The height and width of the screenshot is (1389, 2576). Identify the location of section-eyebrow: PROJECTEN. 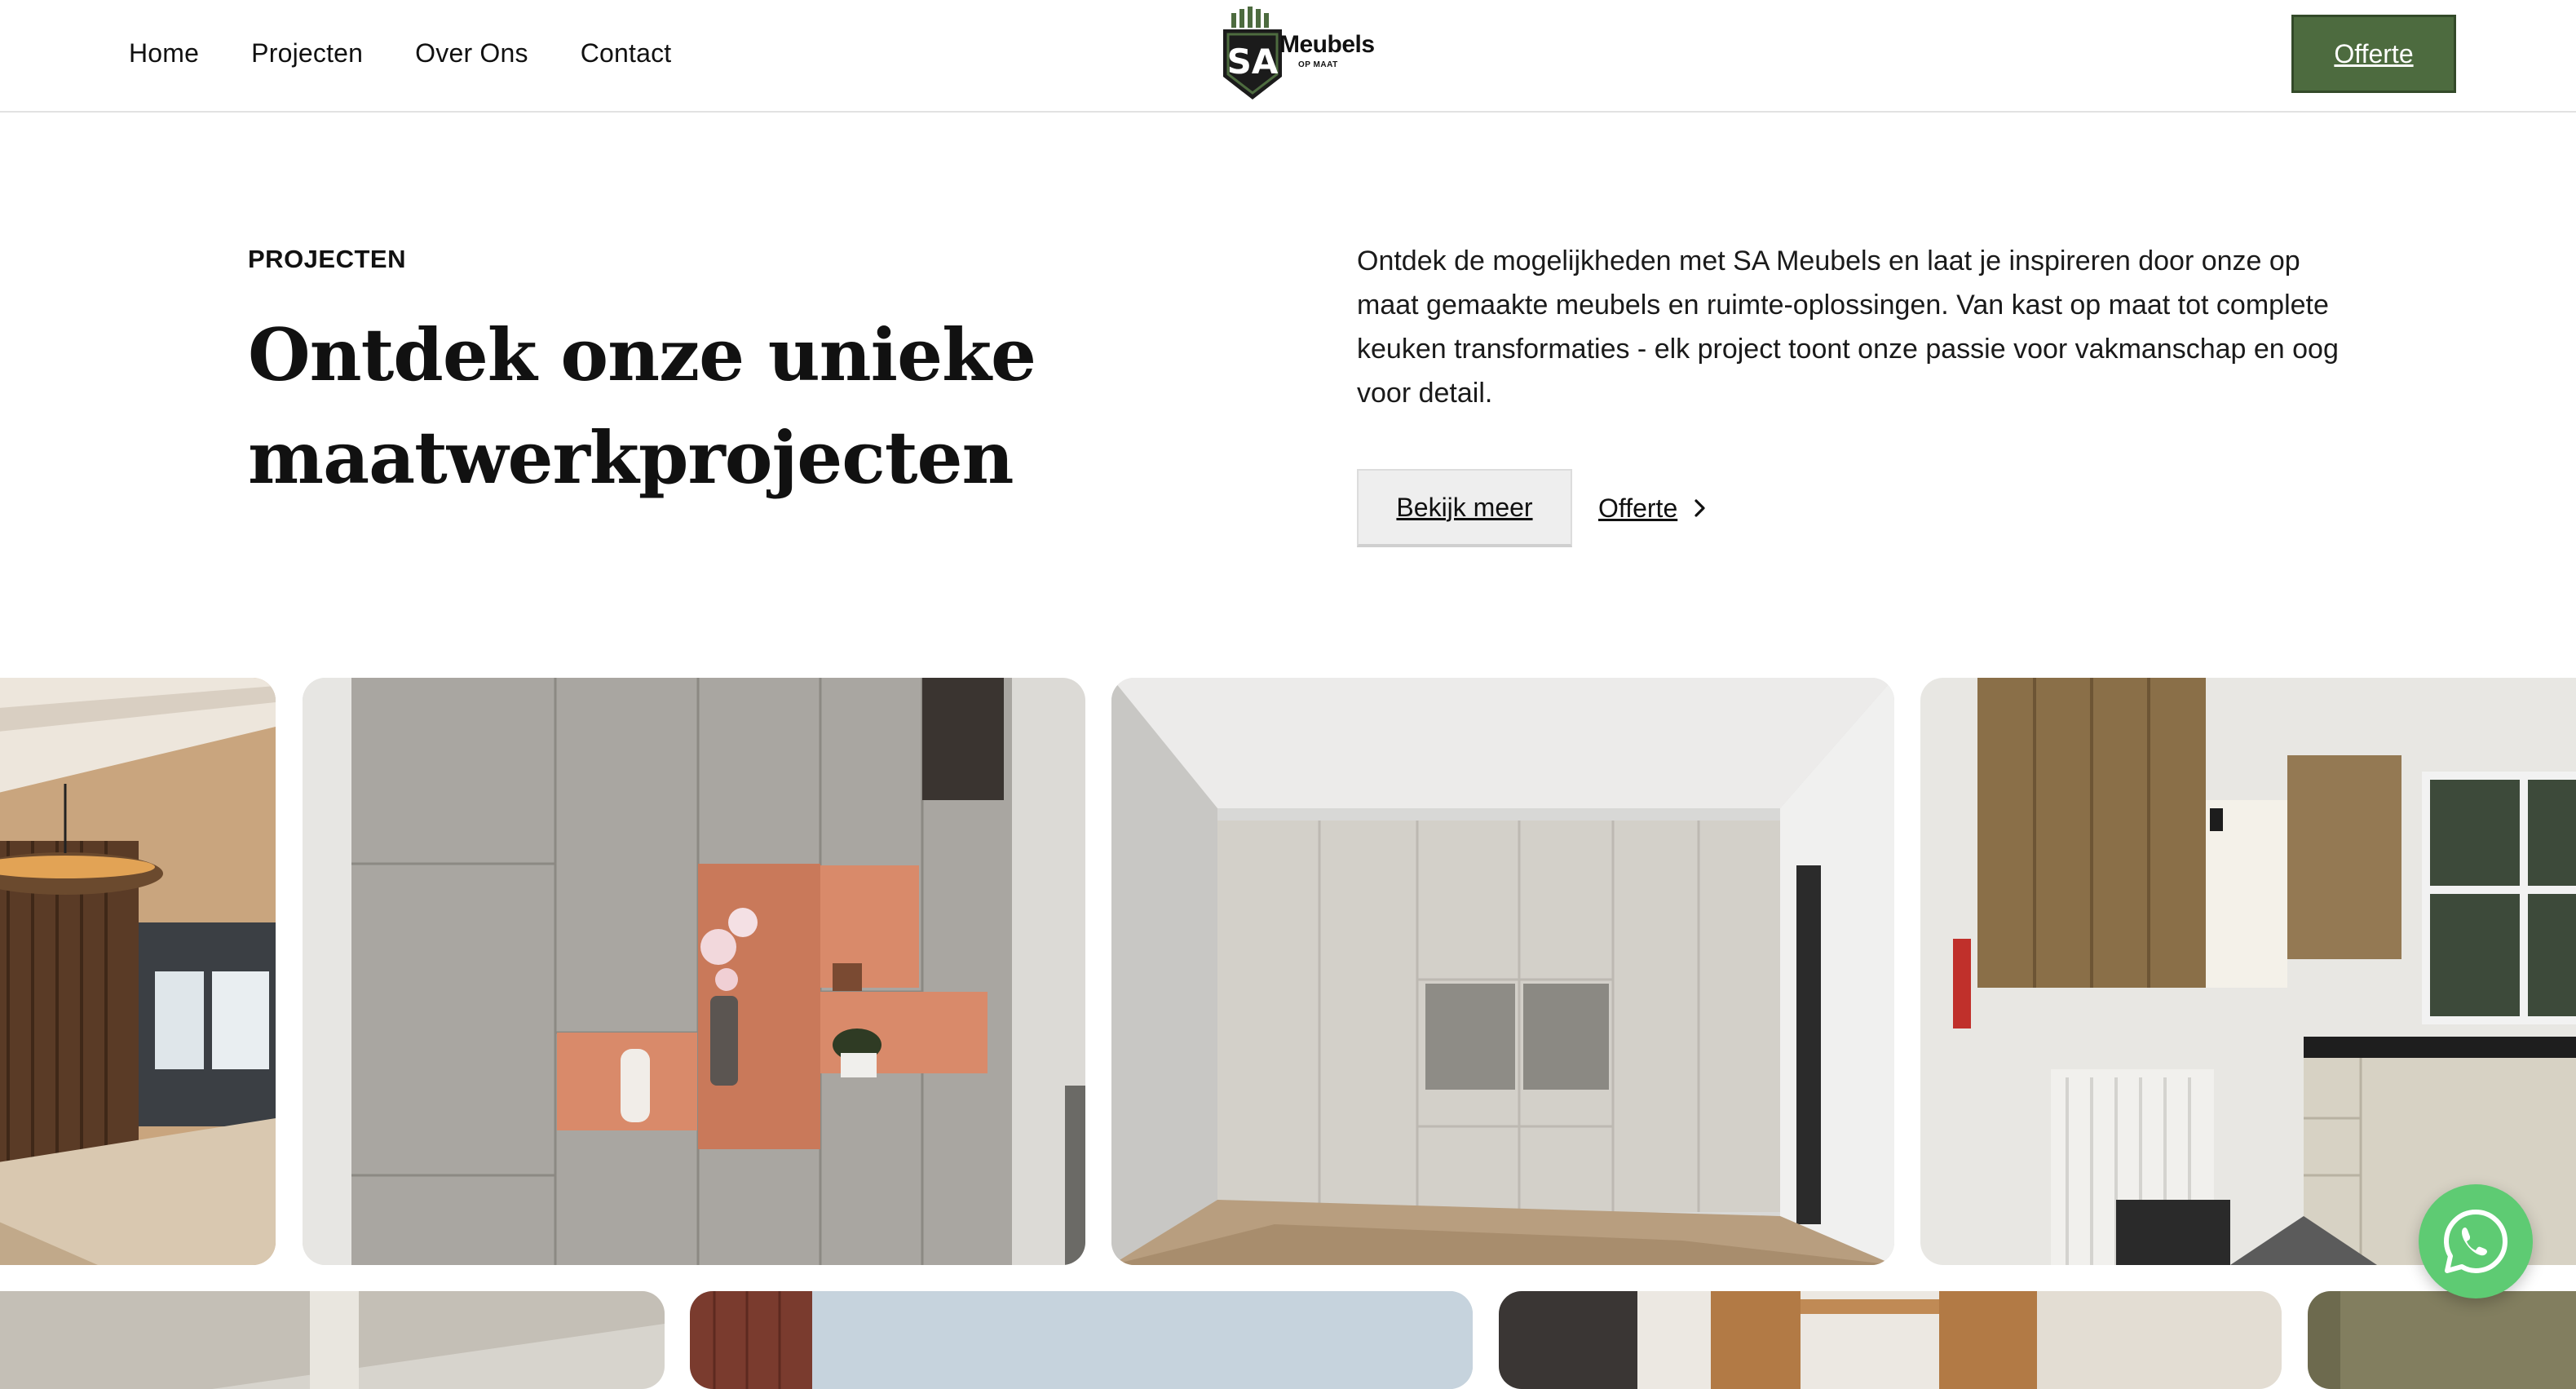
(327, 259).